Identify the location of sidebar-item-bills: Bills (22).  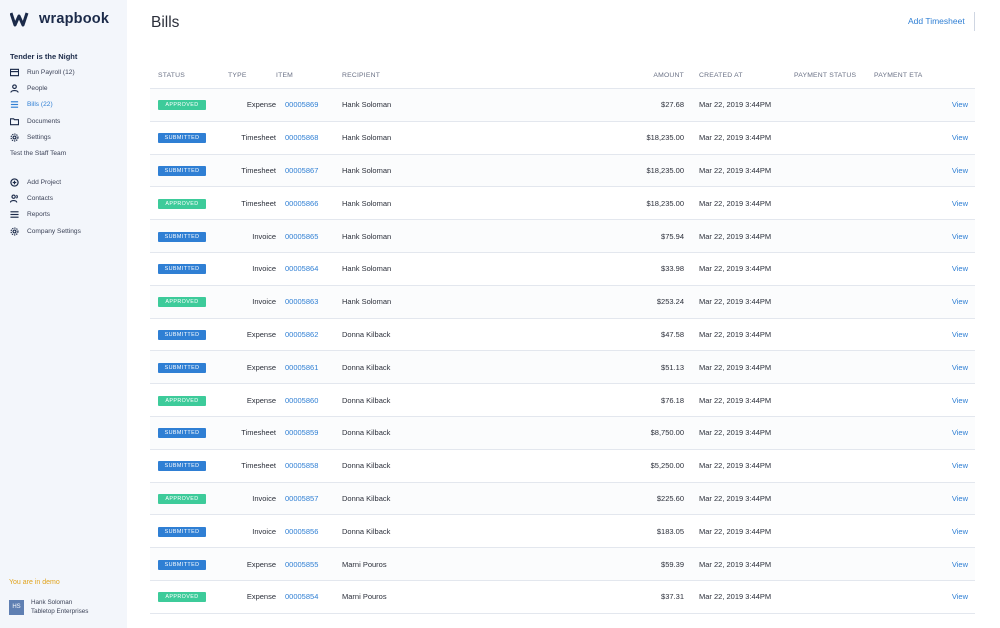
(66, 105).